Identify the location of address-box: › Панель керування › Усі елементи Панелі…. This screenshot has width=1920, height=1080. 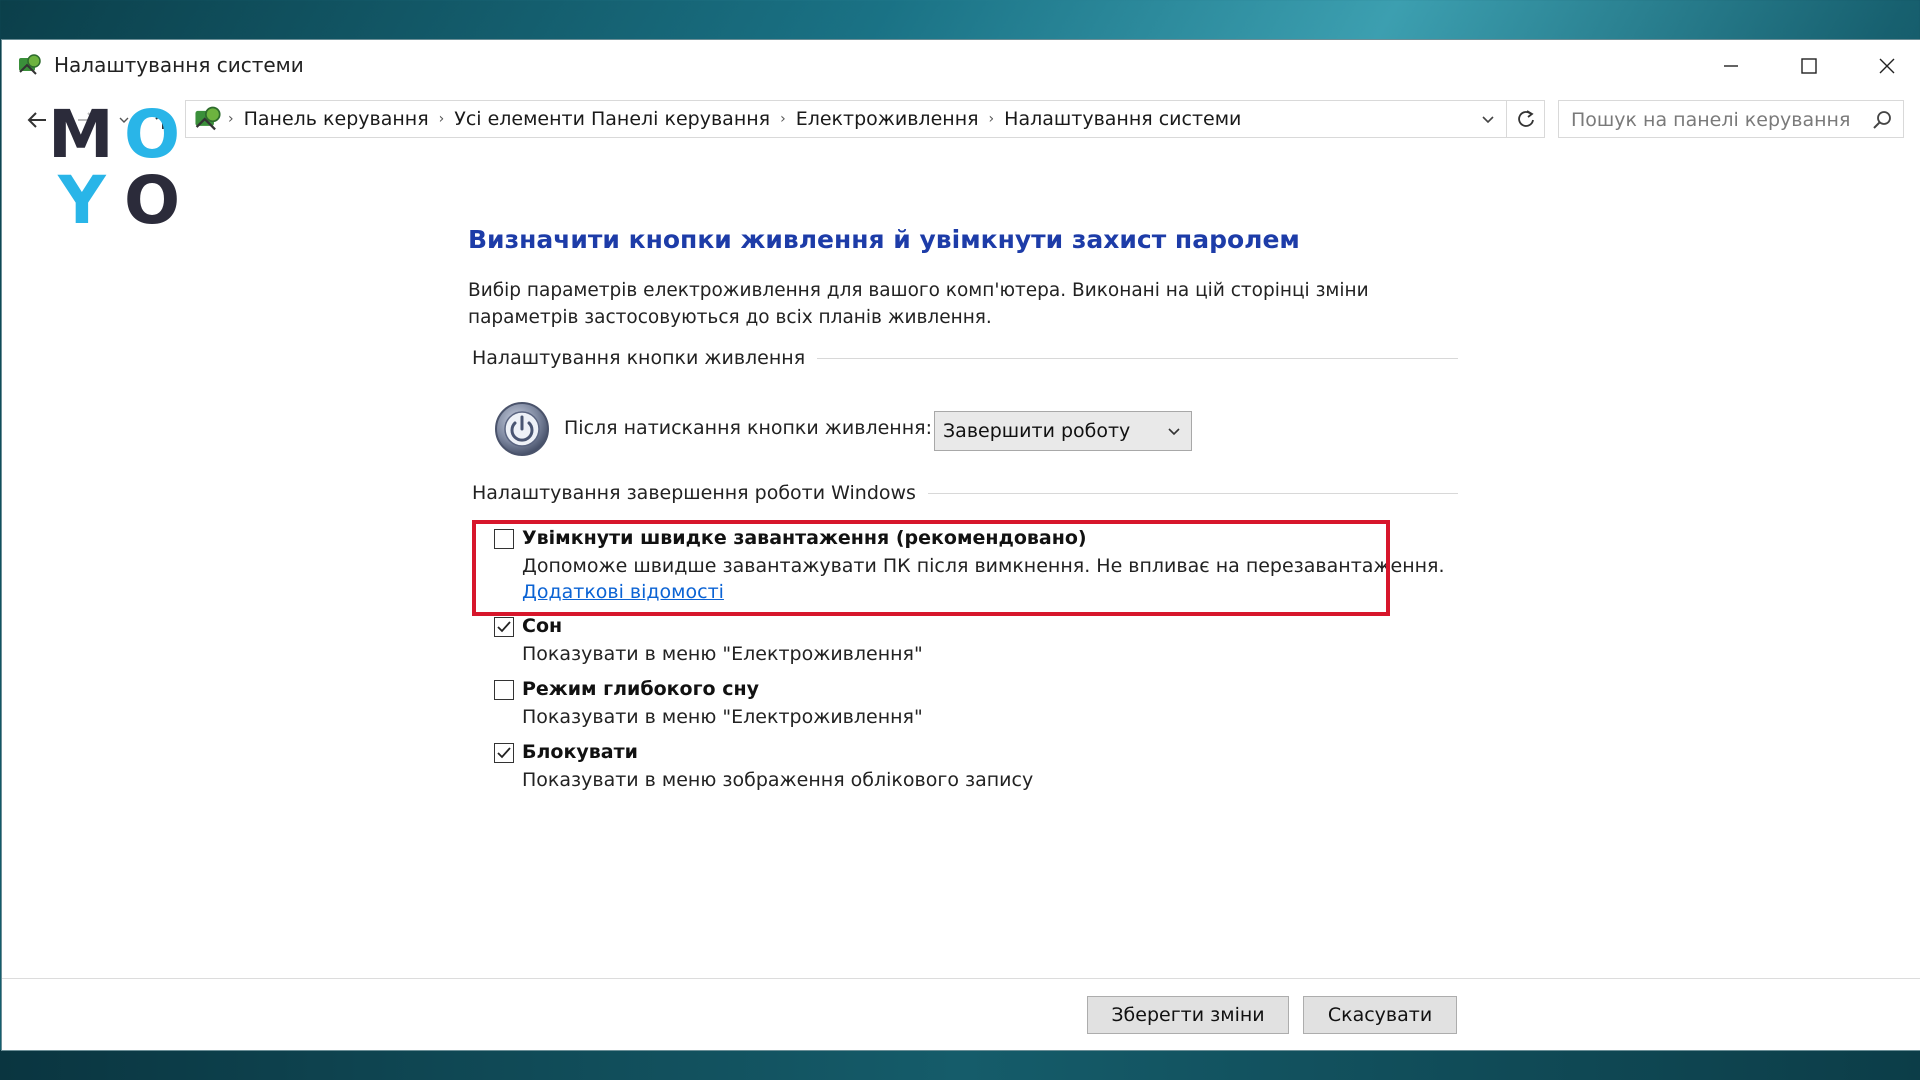
(846, 119).